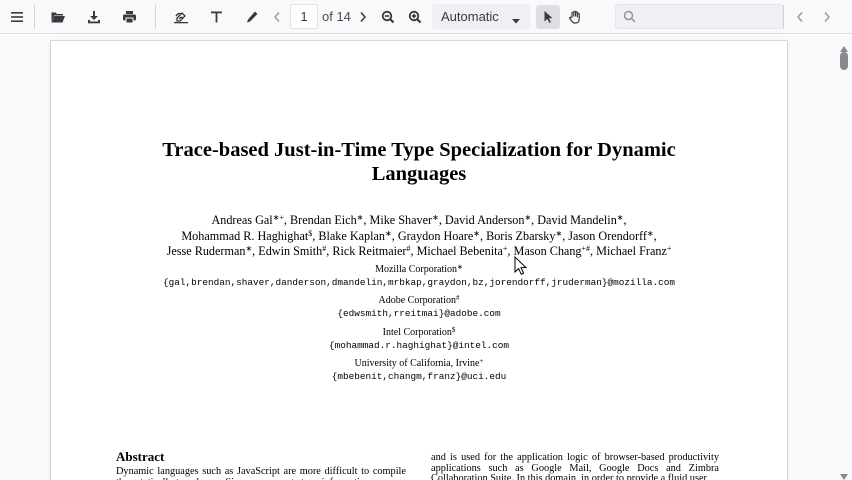 This screenshot has height=480, width=852. I want to click on hand-tool-icon, so click(575, 17).